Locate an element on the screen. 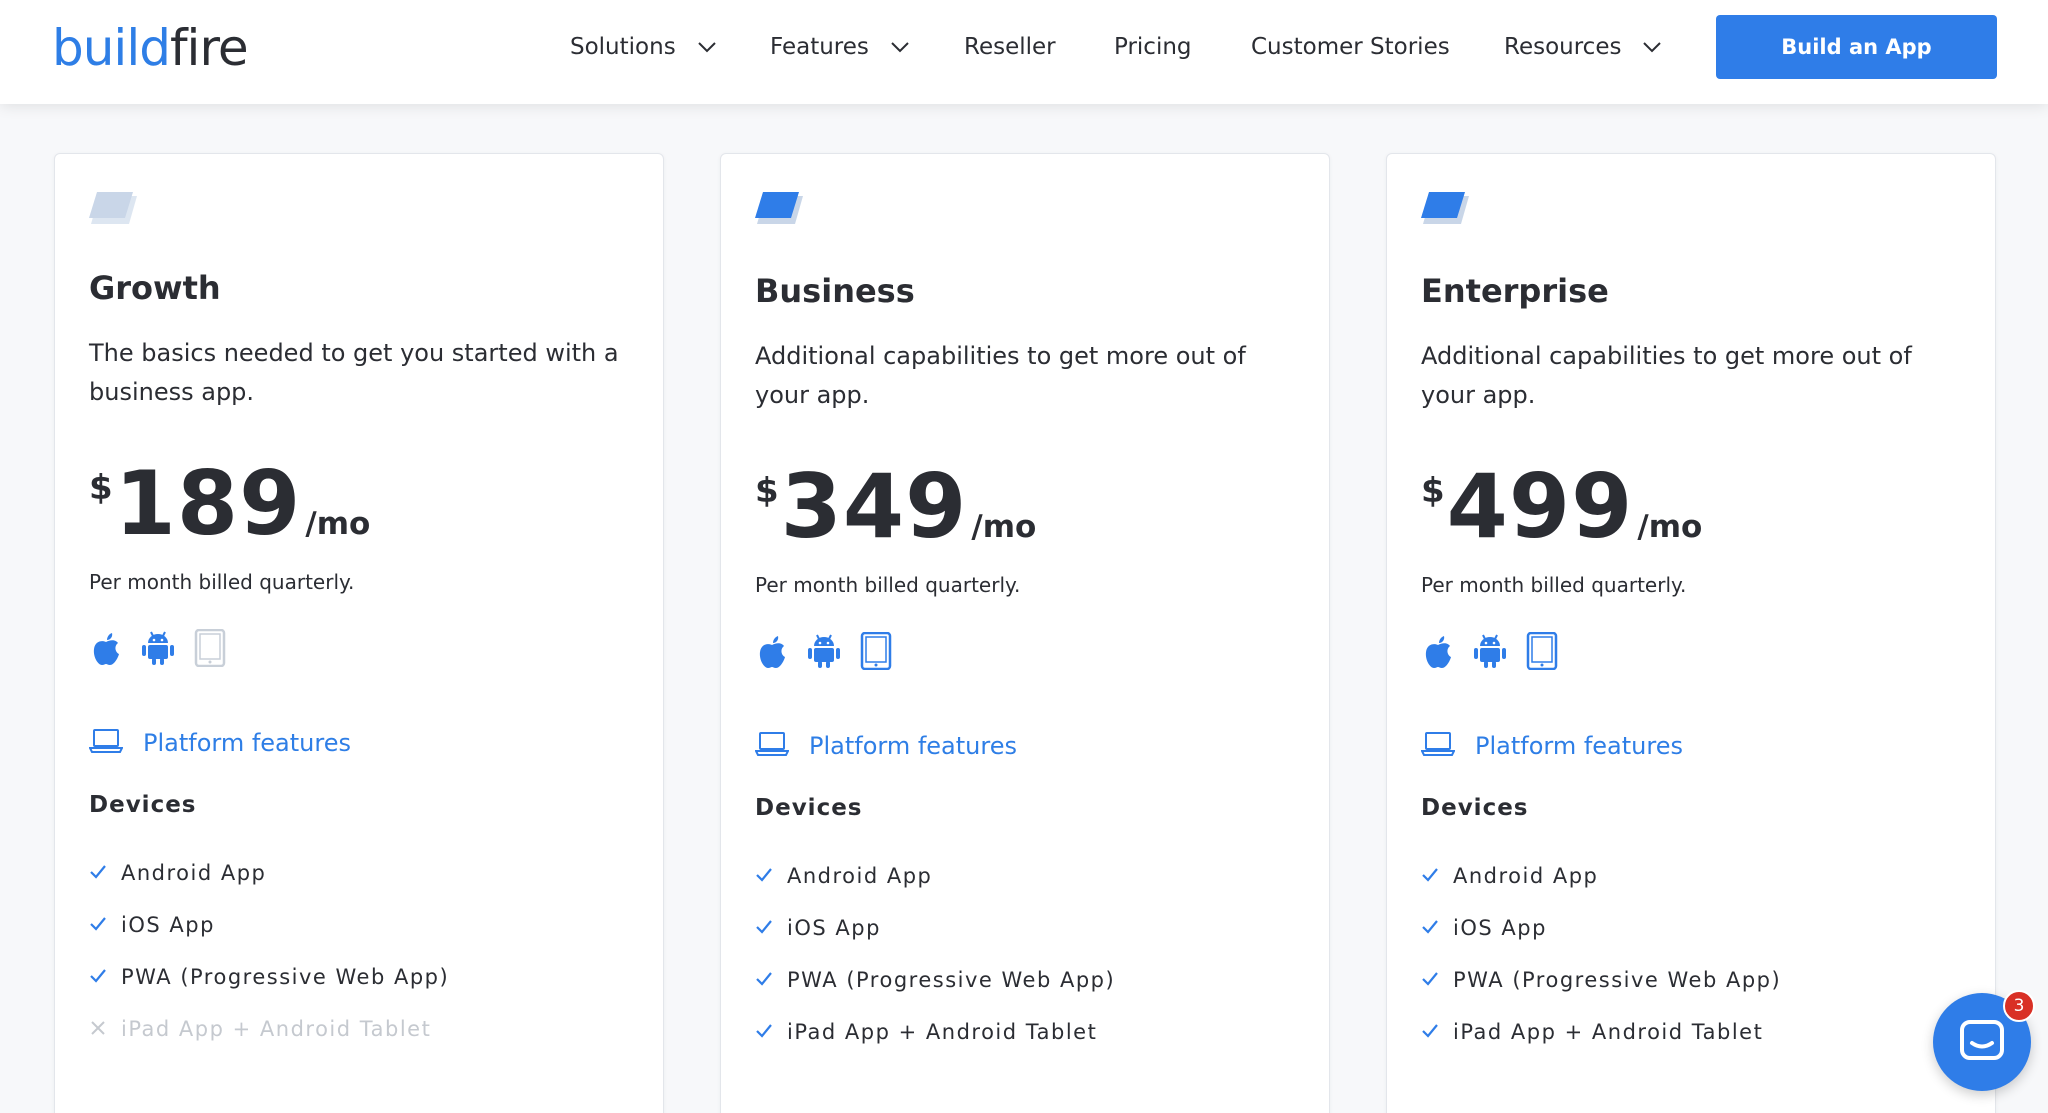  price-amount: 499 is located at coordinates (1540, 506).